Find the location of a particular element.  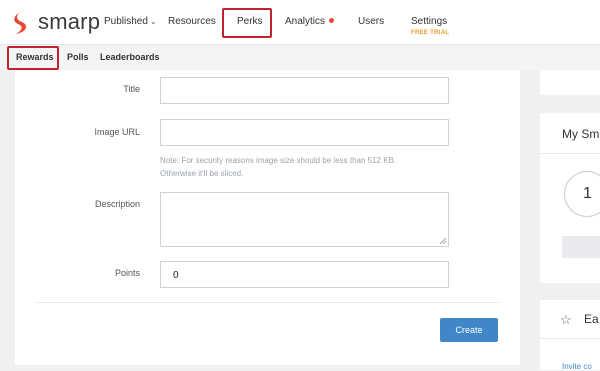

image-url-input is located at coordinates (304, 132).